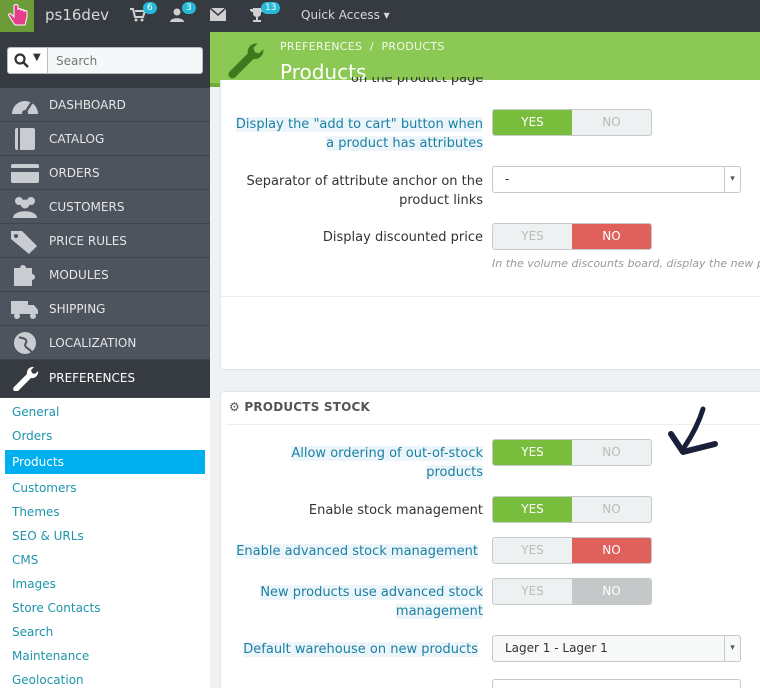 This screenshot has height=688, width=760. I want to click on advanced-stock-toggle: YES NO, so click(572, 550).